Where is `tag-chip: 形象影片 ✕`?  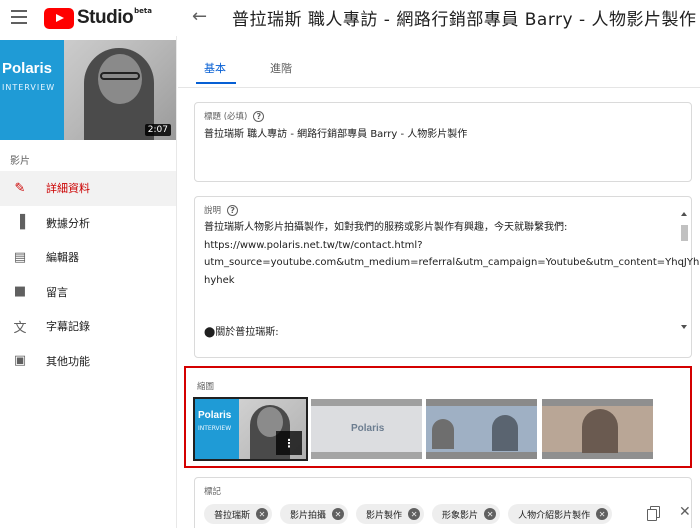 tag-chip: 形象影片 ✕ is located at coordinates (466, 514).